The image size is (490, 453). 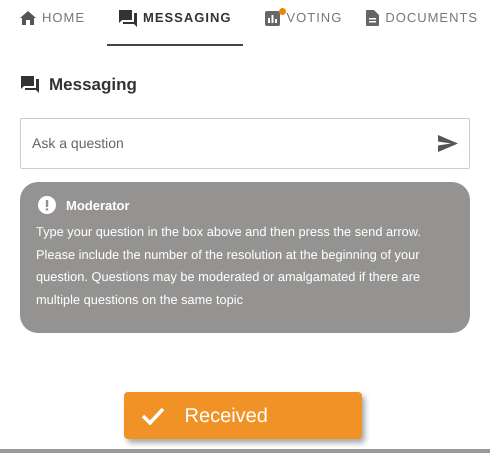 I want to click on bar-chart-icon, so click(x=272, y=18).